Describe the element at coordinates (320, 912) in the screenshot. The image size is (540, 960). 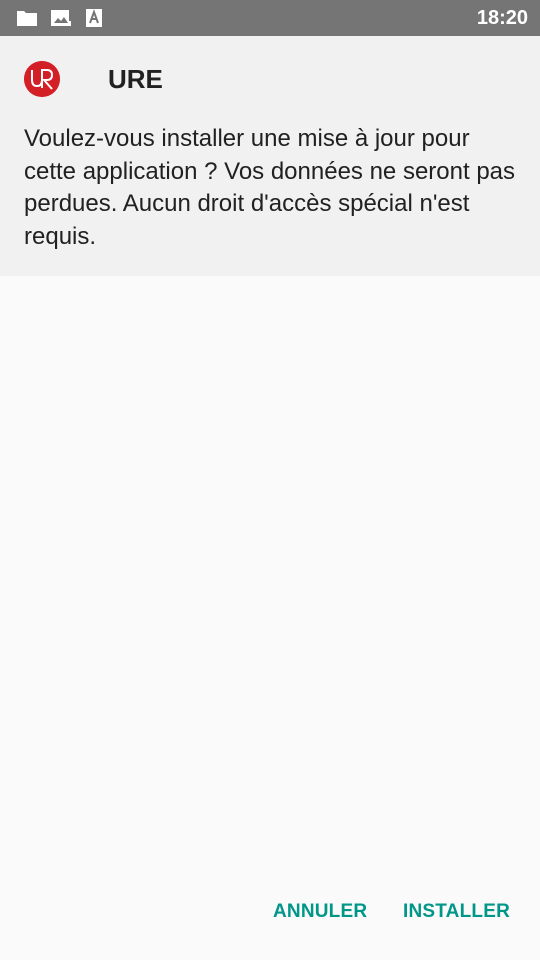
I see `cancel-button: ANNULER` at that location.